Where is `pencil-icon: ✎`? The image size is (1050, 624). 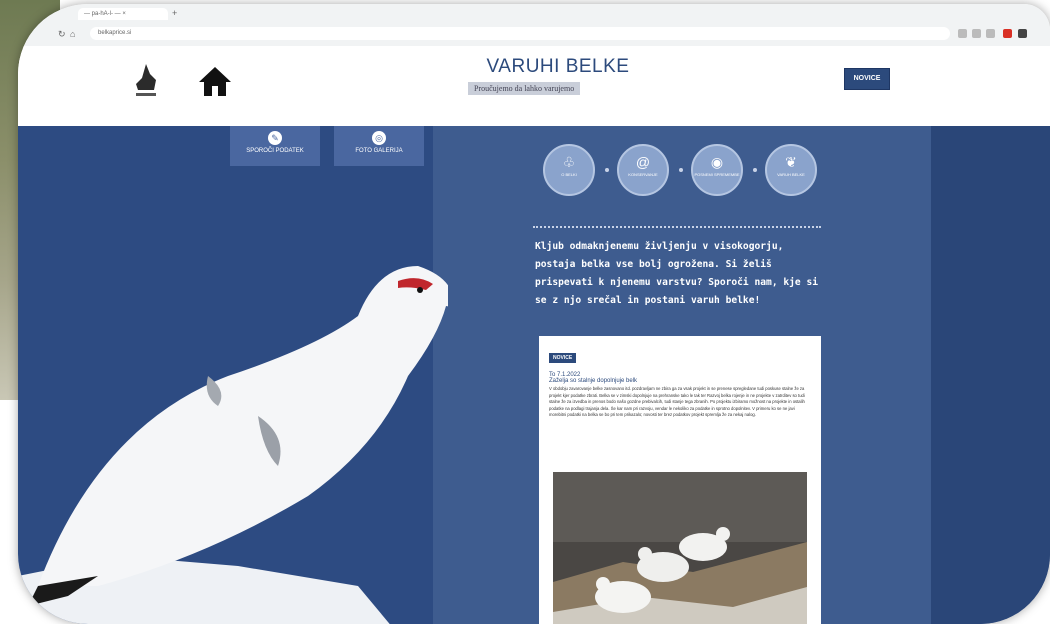 pencil-icon: ✎ is located at coordinates (275, 138).